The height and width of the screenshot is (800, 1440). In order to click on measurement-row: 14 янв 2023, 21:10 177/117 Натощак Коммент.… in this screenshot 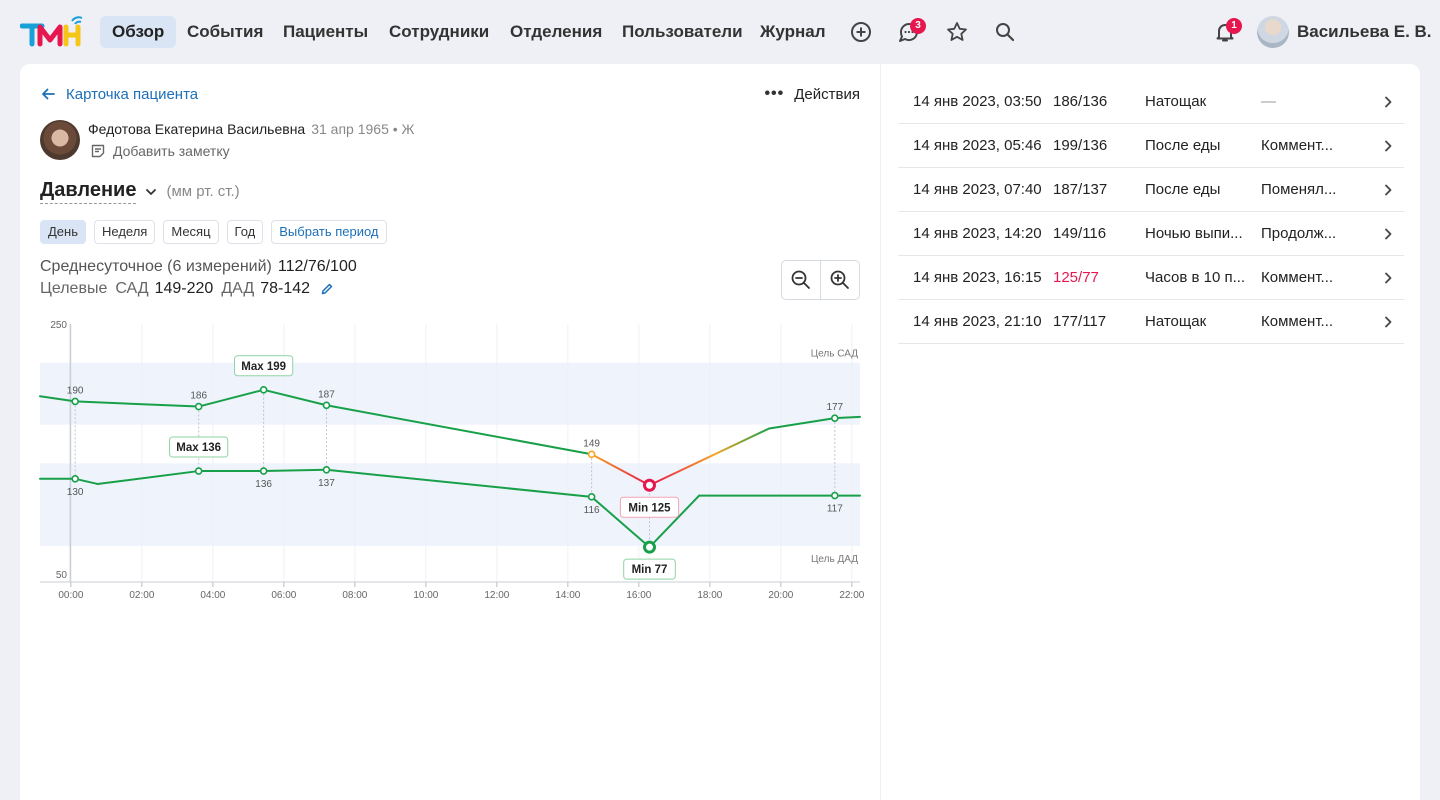, I will do `click(1151, 322)`.